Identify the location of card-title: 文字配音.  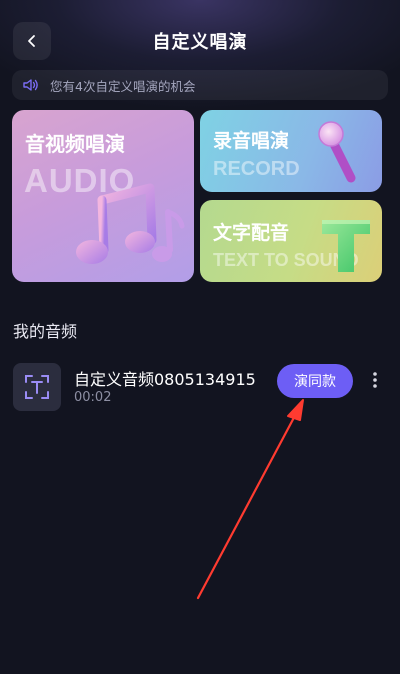
(251, 233).